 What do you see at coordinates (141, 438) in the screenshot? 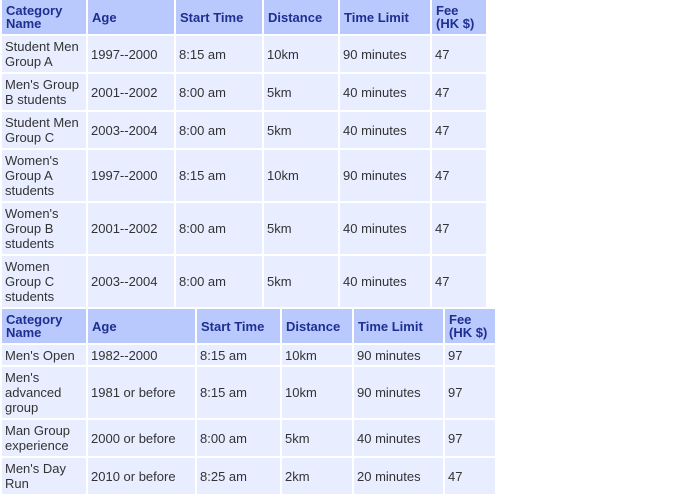
I see `cell-age: 2000 or before` at bounding box center [141, 438].